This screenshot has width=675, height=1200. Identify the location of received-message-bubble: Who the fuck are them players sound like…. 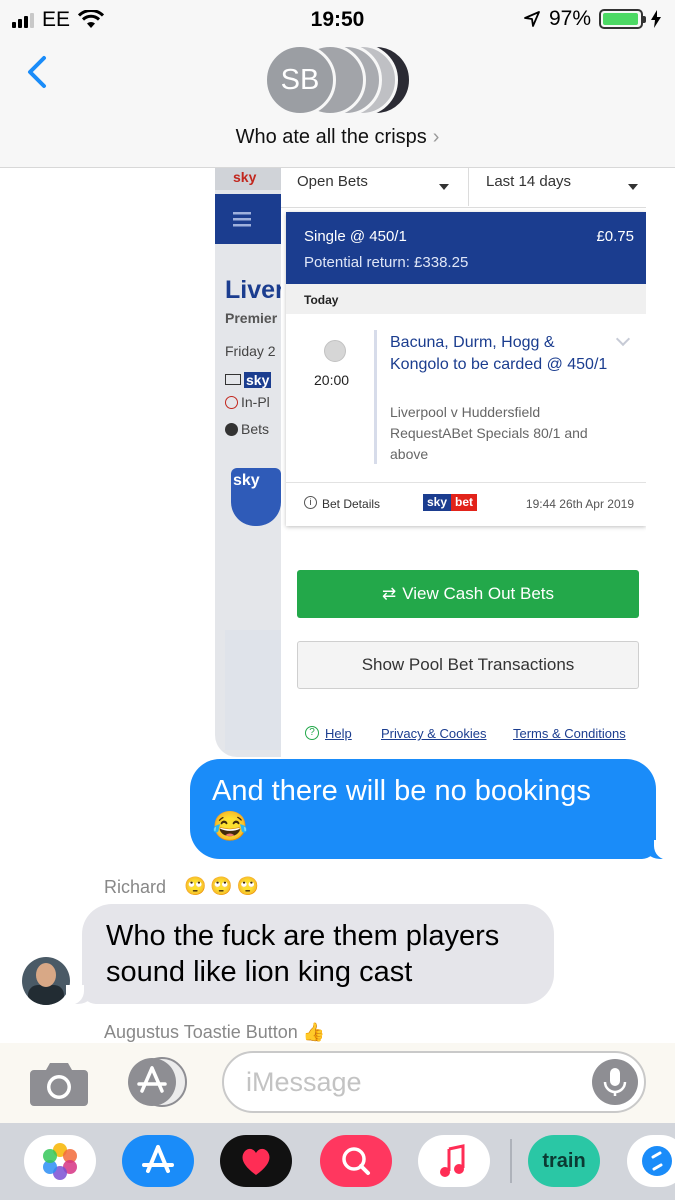
(310, 954).